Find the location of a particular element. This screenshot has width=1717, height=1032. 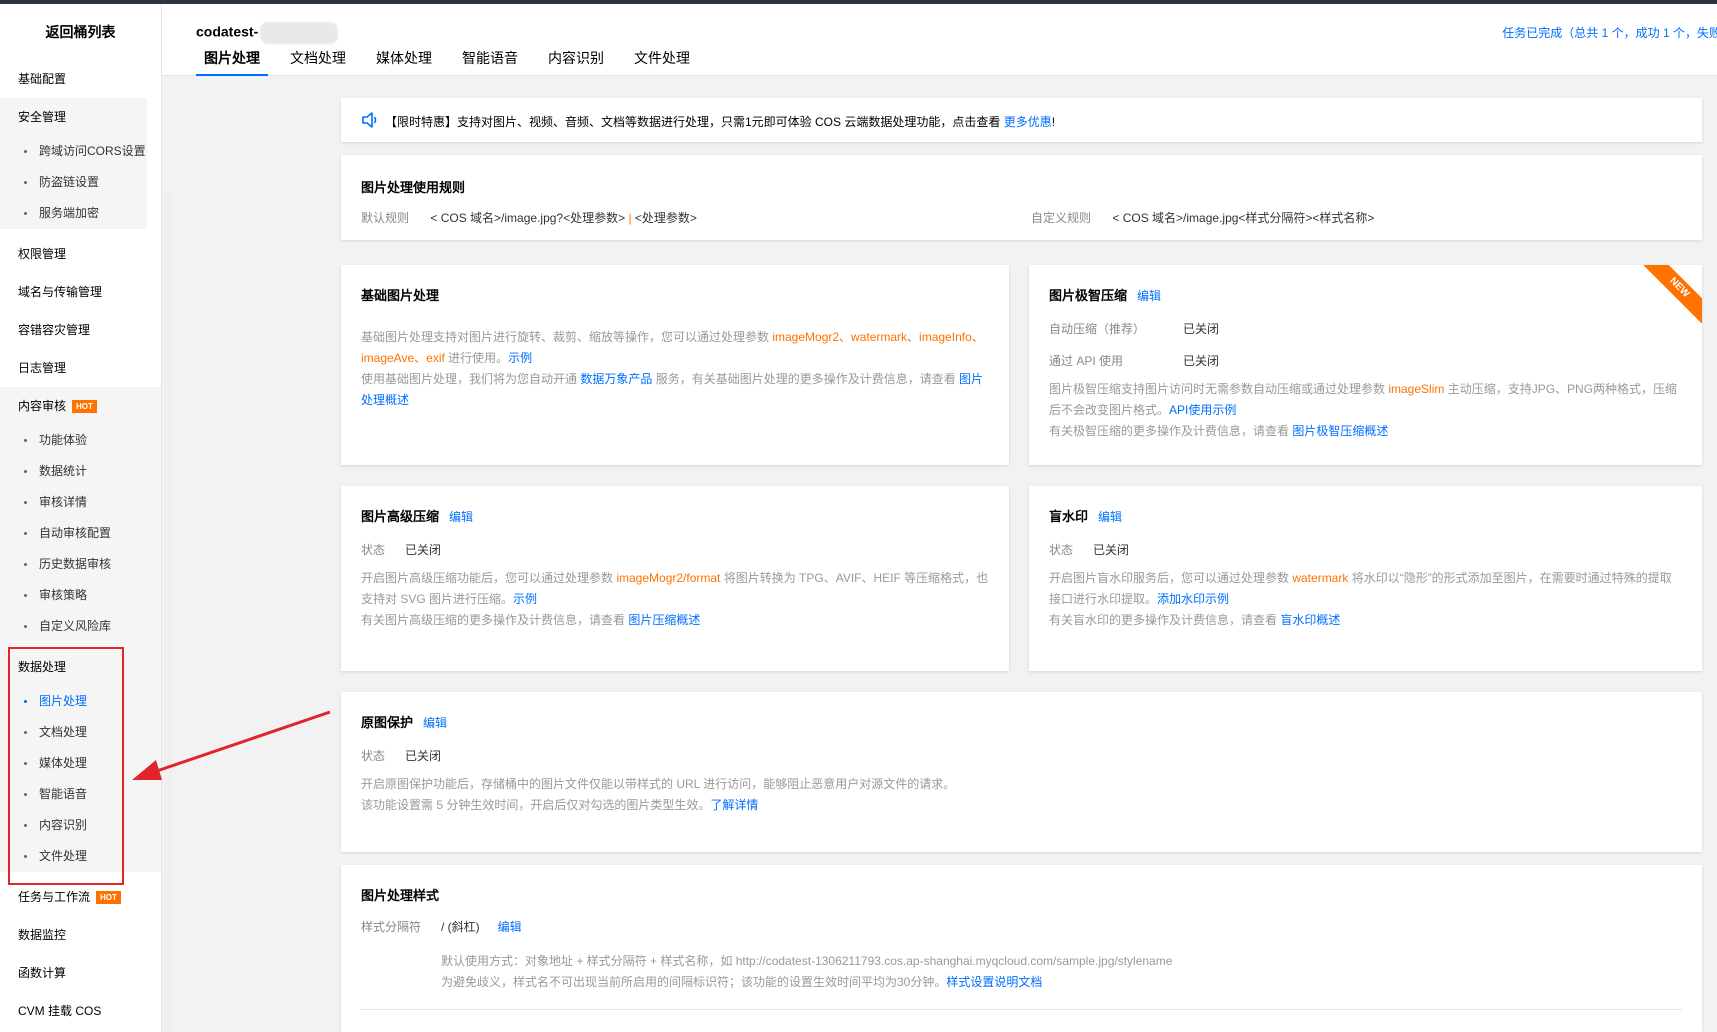

sidebar-sub-audit-1: 功能体验 is located at coordinates (80, 440).